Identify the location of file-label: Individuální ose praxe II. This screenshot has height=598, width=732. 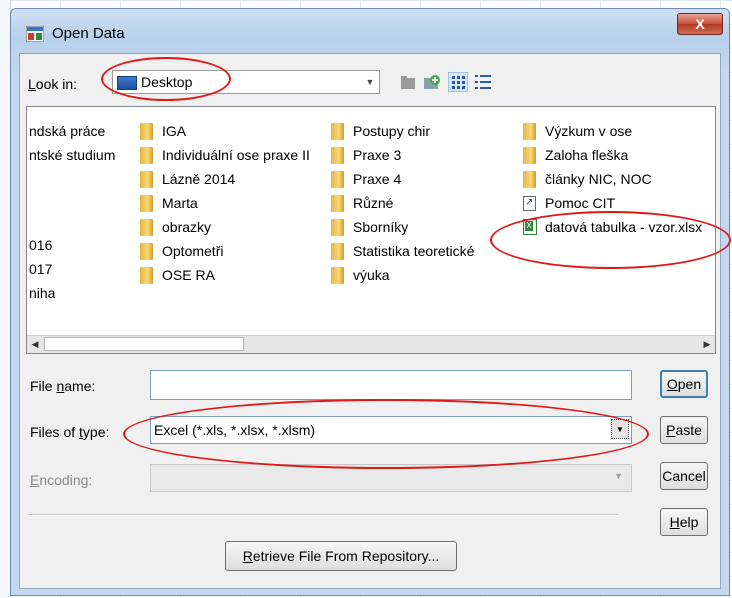
(236, 155).